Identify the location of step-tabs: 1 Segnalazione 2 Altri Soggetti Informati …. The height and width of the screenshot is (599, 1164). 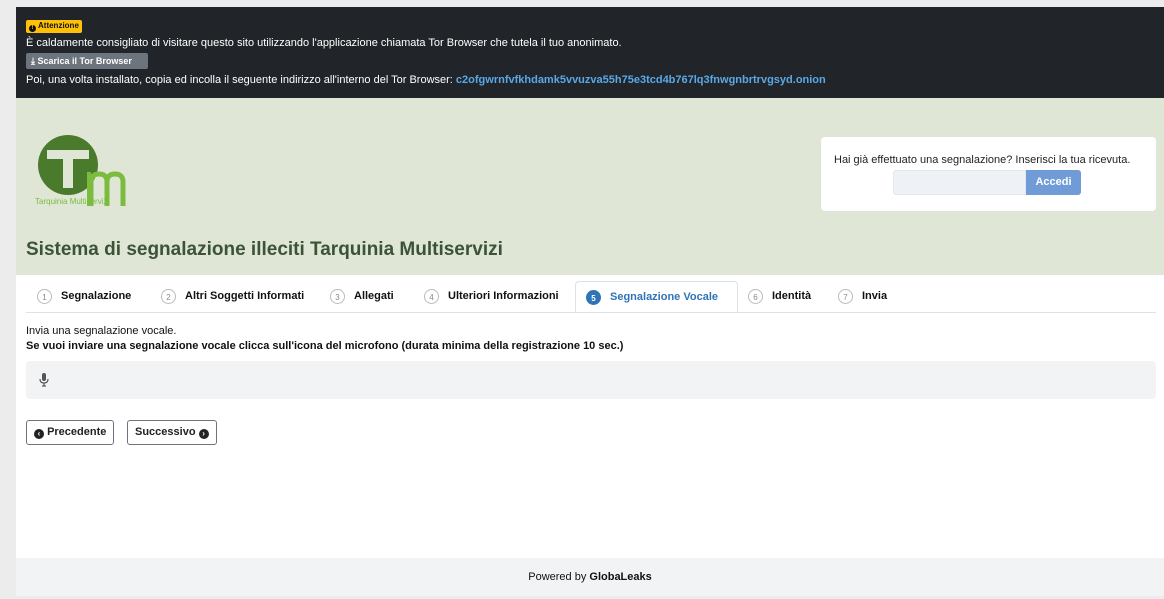
(591, 297).